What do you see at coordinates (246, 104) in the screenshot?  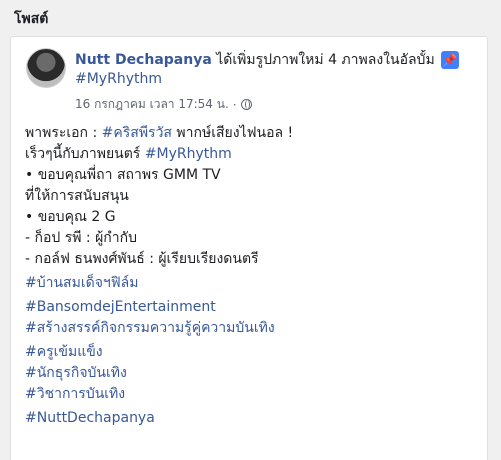 I see `globe-icon` at bounding box center [246, 104].